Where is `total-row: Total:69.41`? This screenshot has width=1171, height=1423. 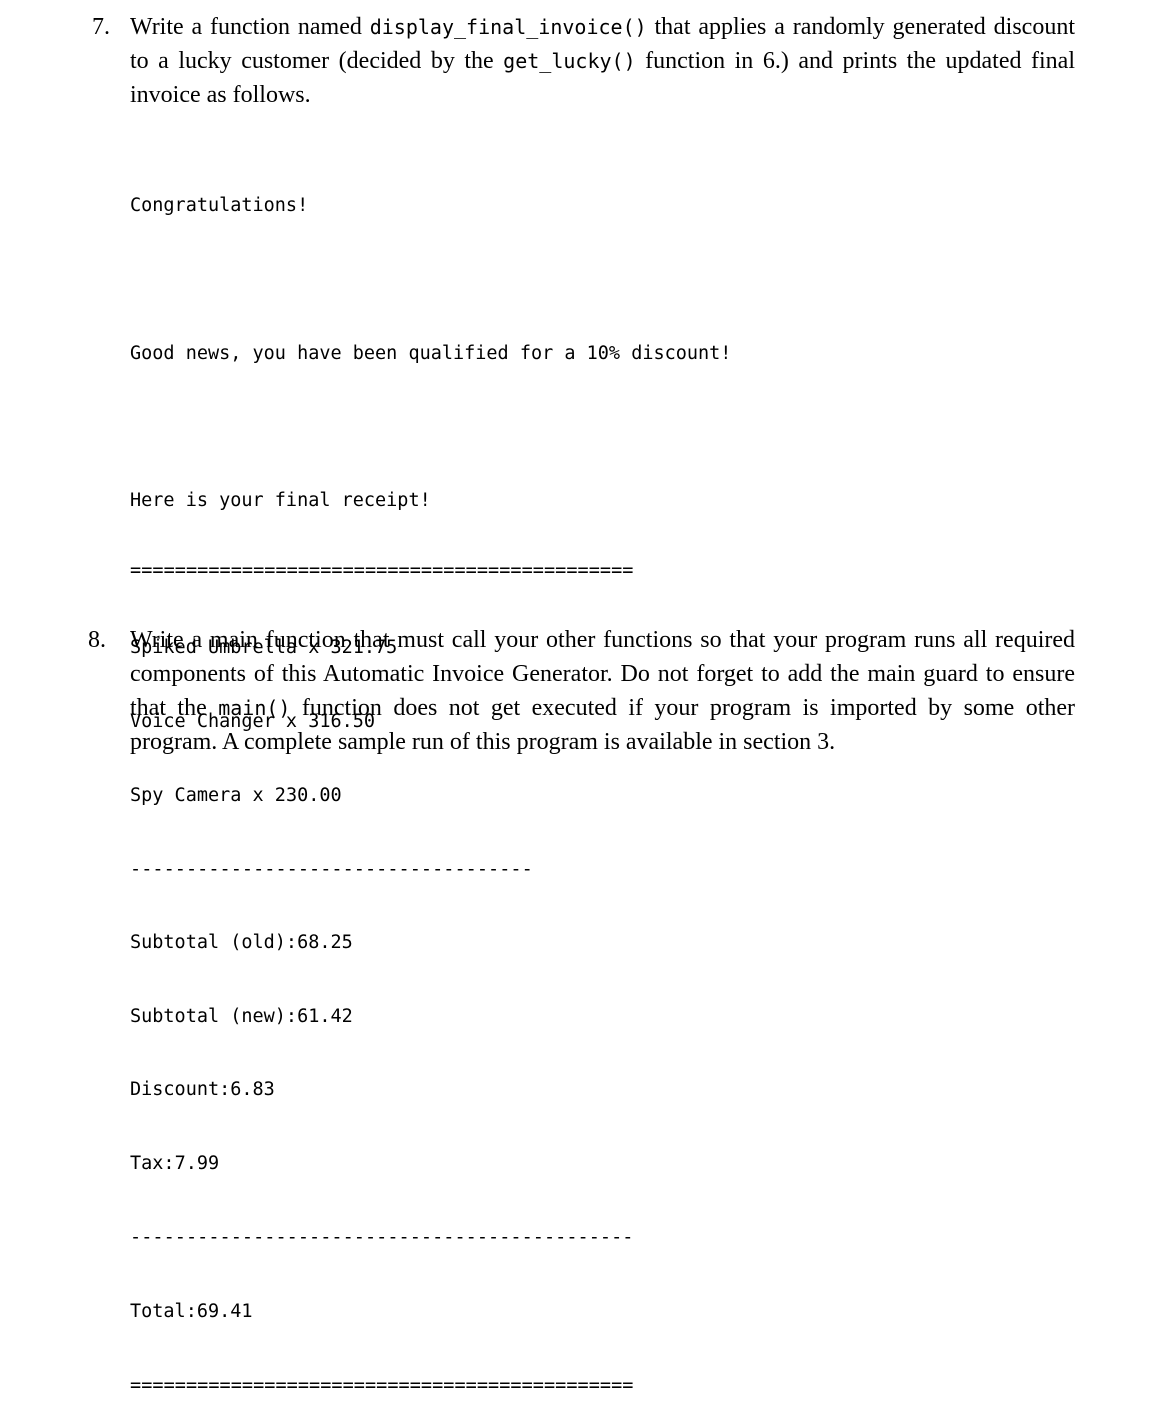 total-row: Total:69.41 is located at coordinates (430, 1312).